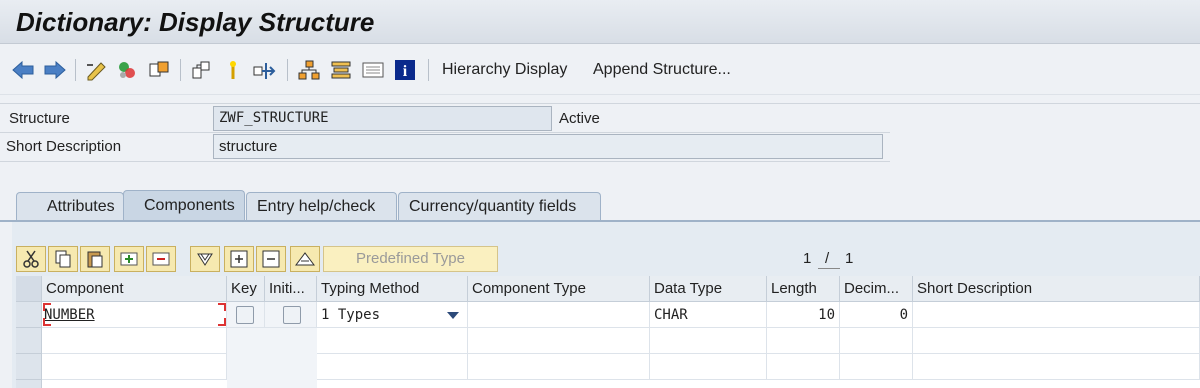 This screenshot has width=1200, height=388. What do you see at coordinates (29, 289) in the screenshot?
I see `select-all-cell` at bounding box center [29, 289].